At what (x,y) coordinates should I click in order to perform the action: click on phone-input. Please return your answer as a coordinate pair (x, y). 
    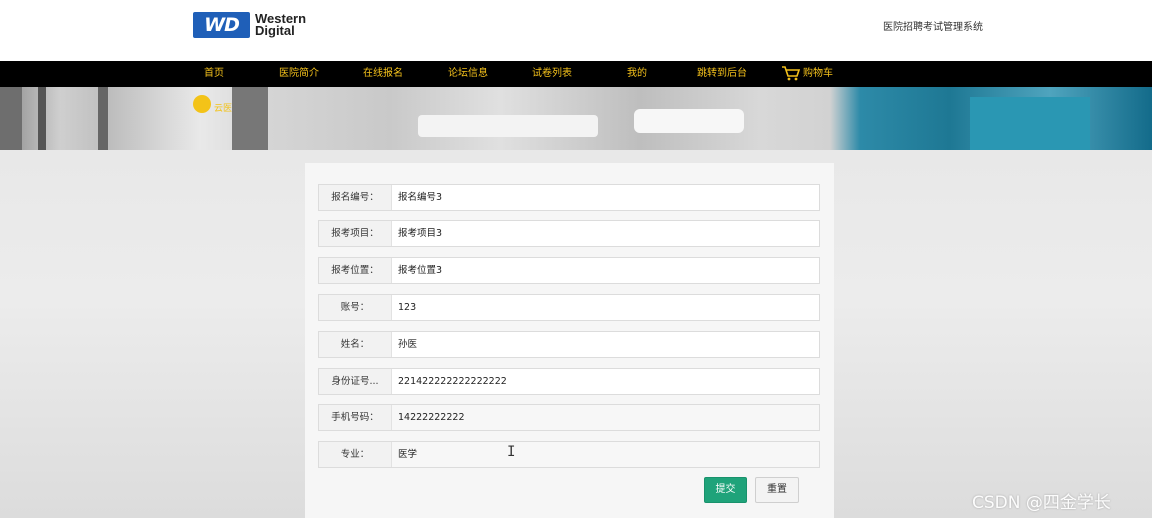
    Looking at the image, I should click on (603, 417).